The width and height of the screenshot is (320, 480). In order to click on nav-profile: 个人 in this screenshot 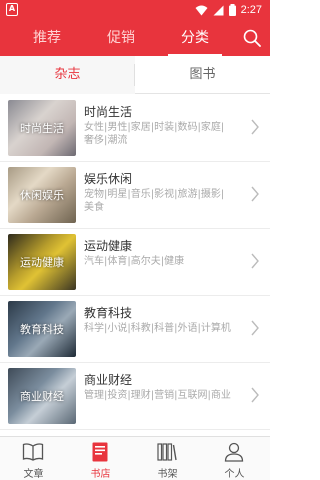, I will do `click(234, 458)`.